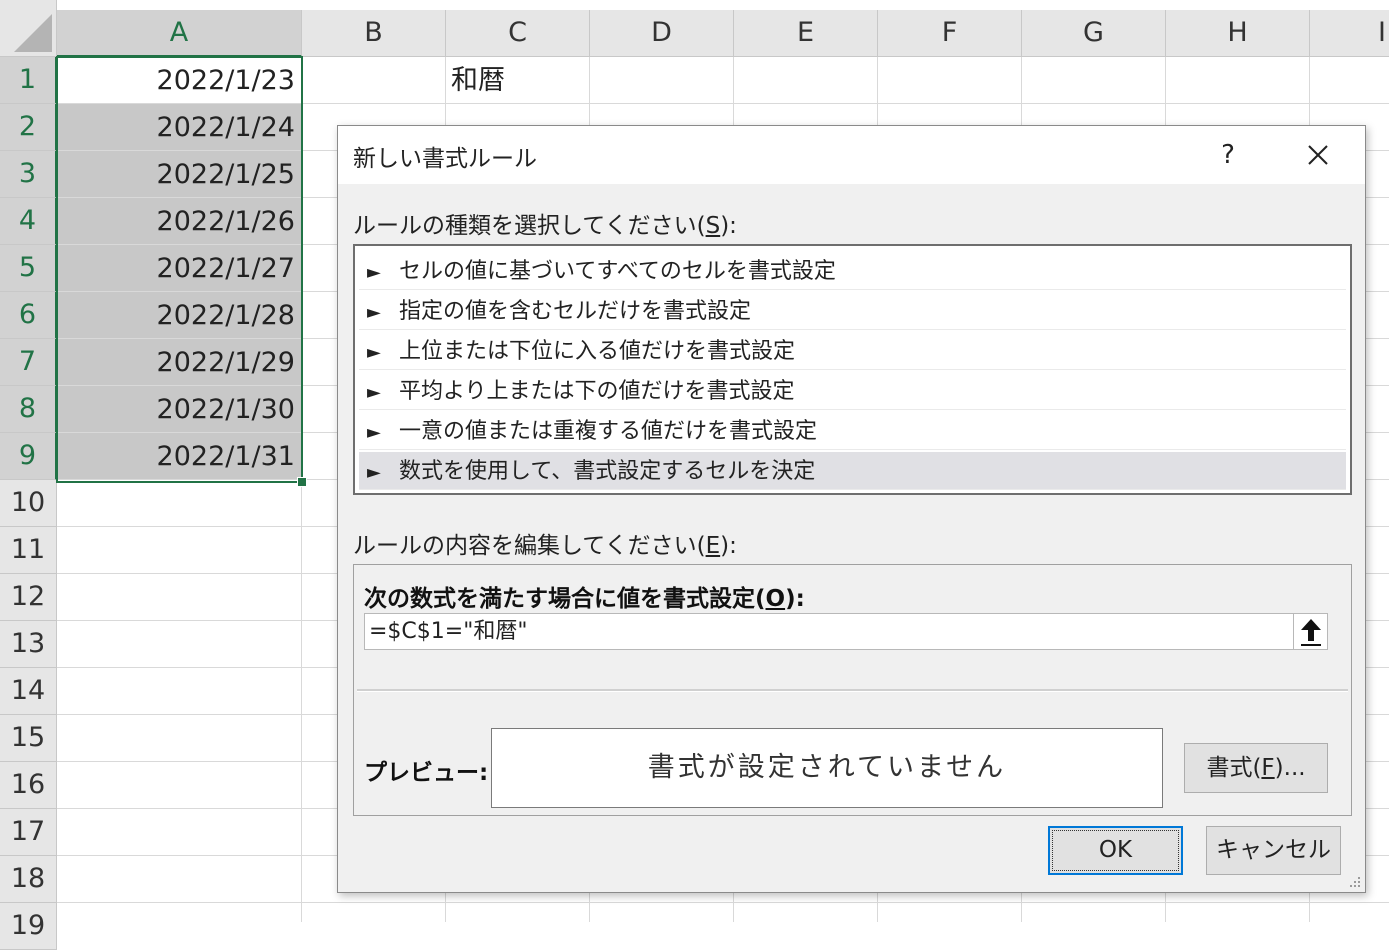 This screenshot has height=950, width=1389. What do you see at coordinates (28, 127) in the screenshot?
I see `row-header-2: 2` at bounding box center [28, 127].